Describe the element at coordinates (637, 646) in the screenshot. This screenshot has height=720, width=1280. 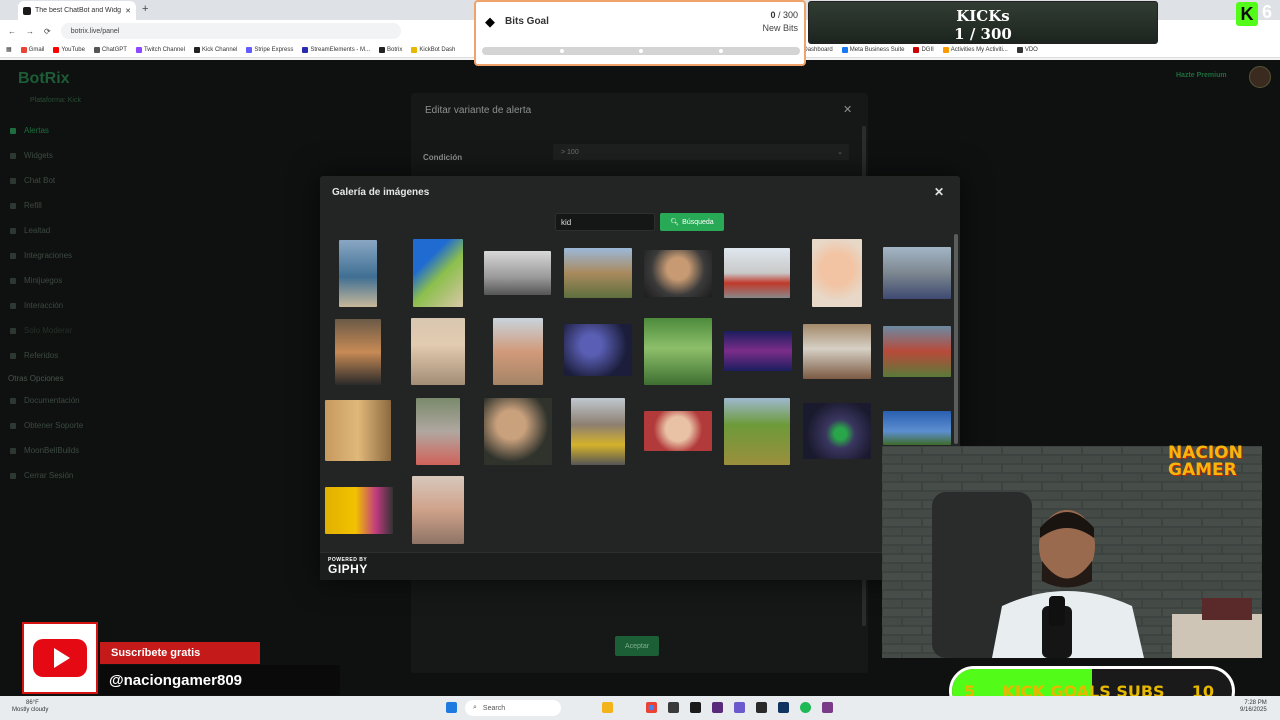
I see `accept-button: Aceptar` at that location.